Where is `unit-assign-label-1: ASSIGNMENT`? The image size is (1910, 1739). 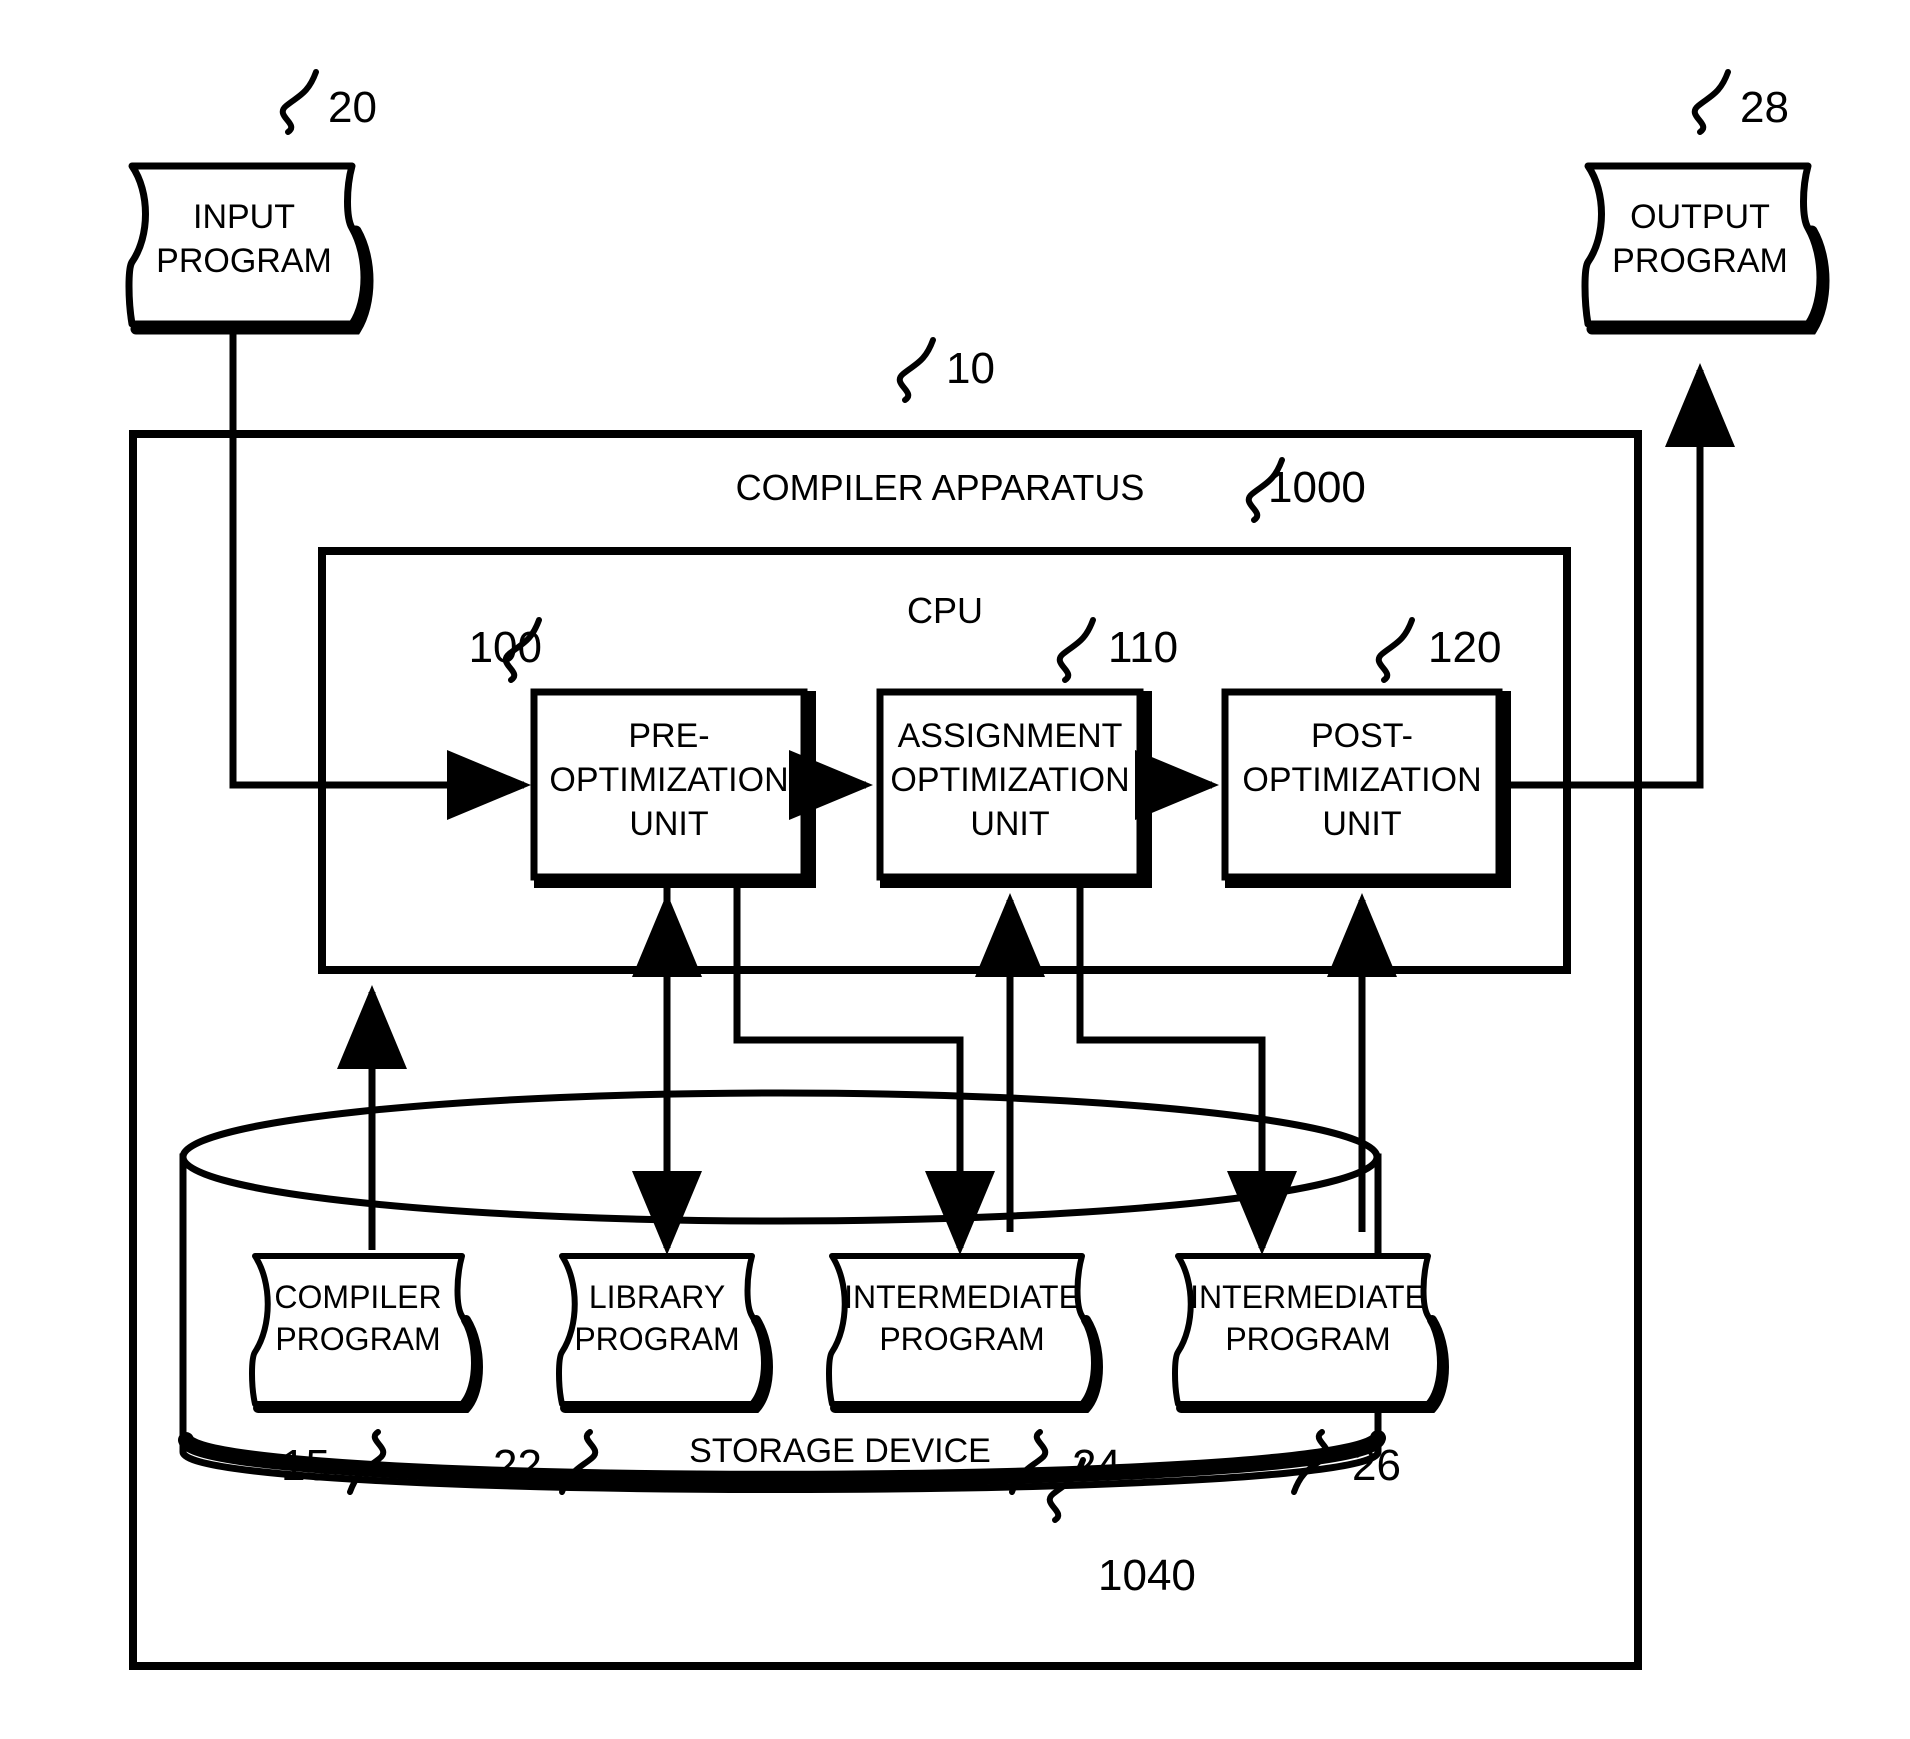
unit-assign-label-1: ASSIGNMENT is located at coordinates (1010, 736).